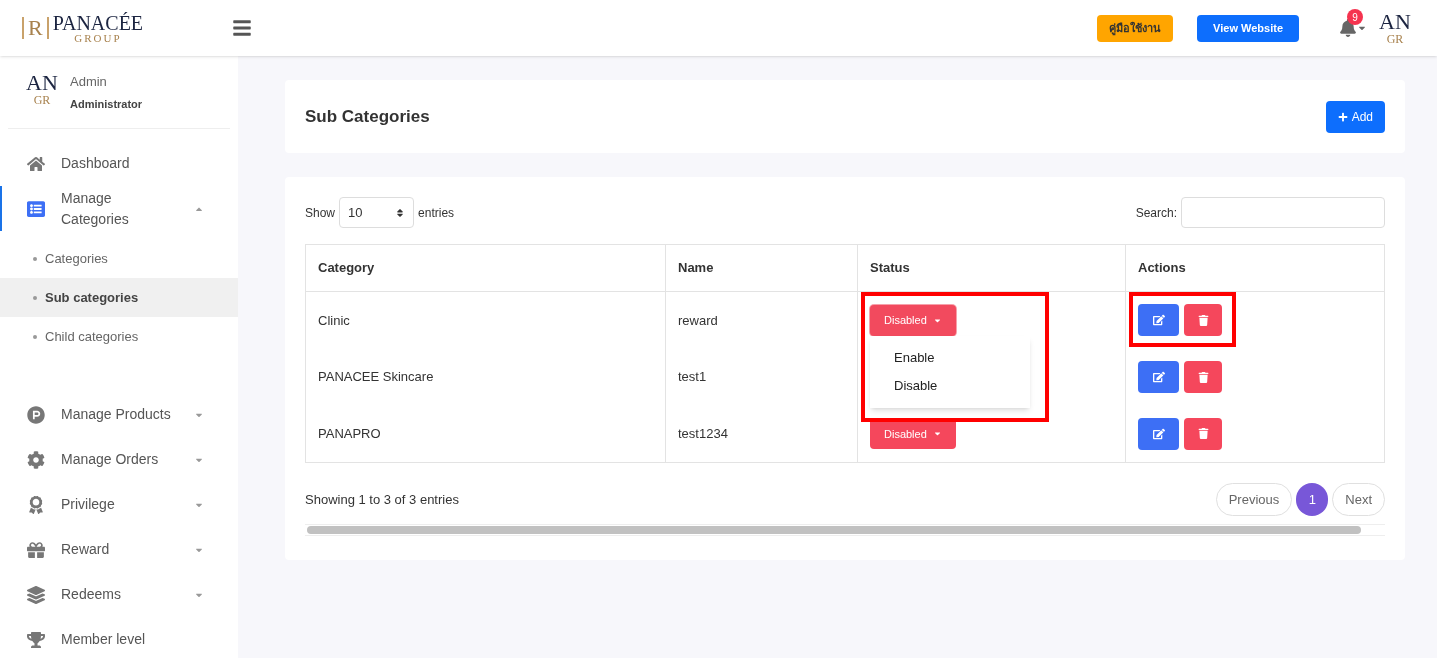 This screenshot has height=658, width=1437. I want to click on status-menu-item: Disable, so click(950, 386).